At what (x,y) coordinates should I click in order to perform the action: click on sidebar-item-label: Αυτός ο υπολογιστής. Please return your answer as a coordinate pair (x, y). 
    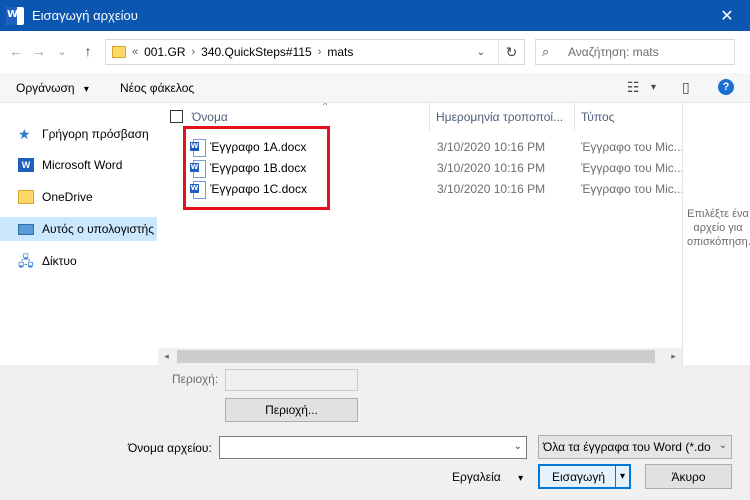
    Looking at the image, I should click on (98, 229).